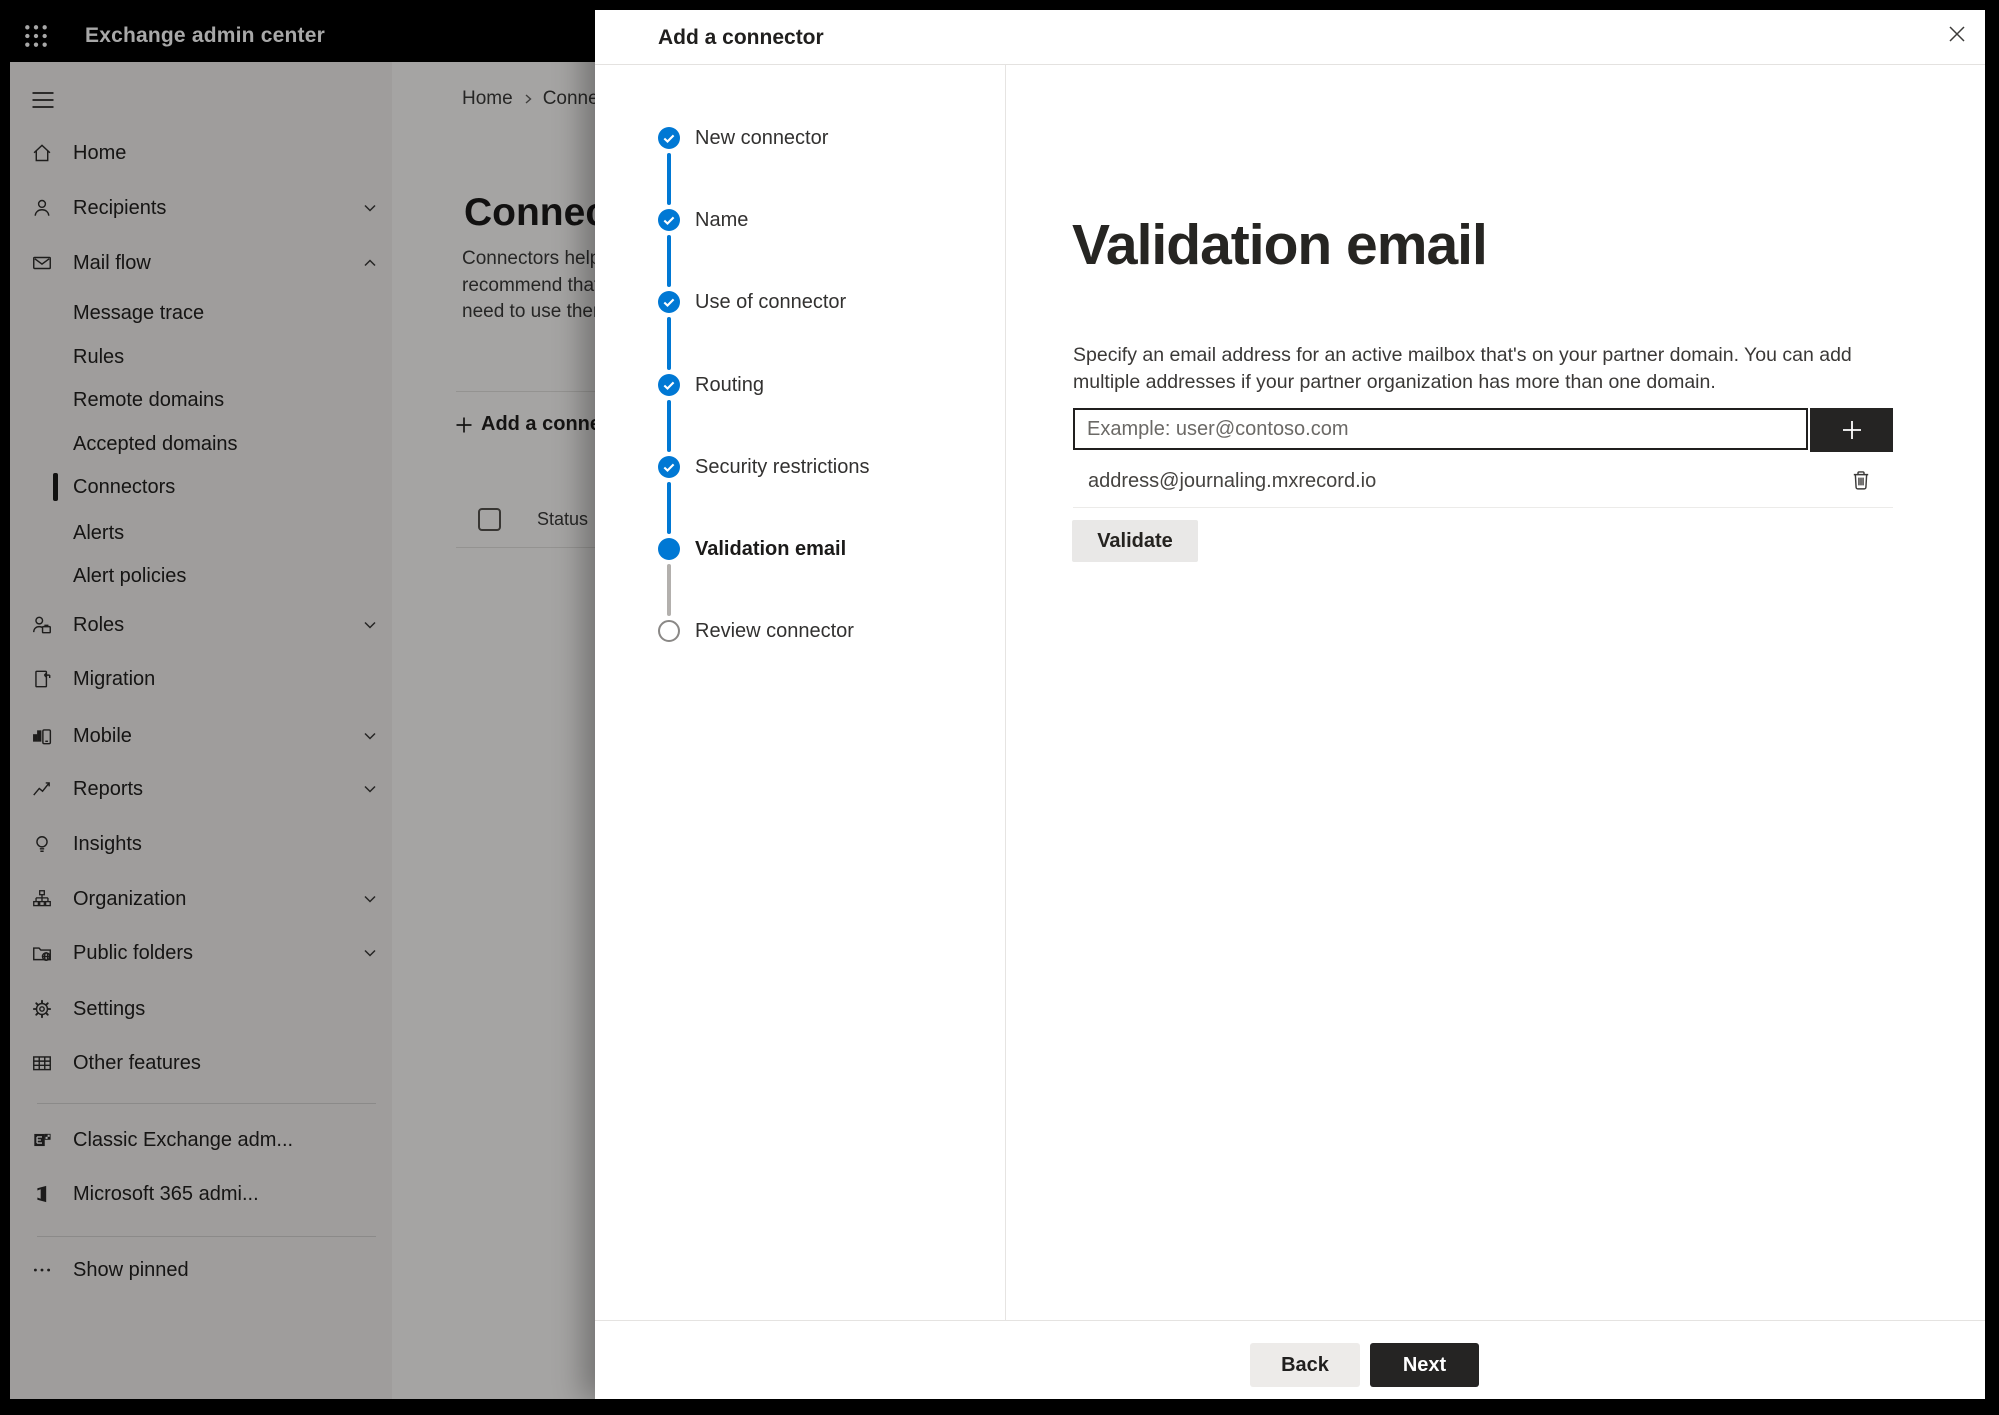 The width and height of the screenshot is (1999, 1415). I want to click on added-address-text: address@journaling.mxrecord.io, so click(1232, 481).